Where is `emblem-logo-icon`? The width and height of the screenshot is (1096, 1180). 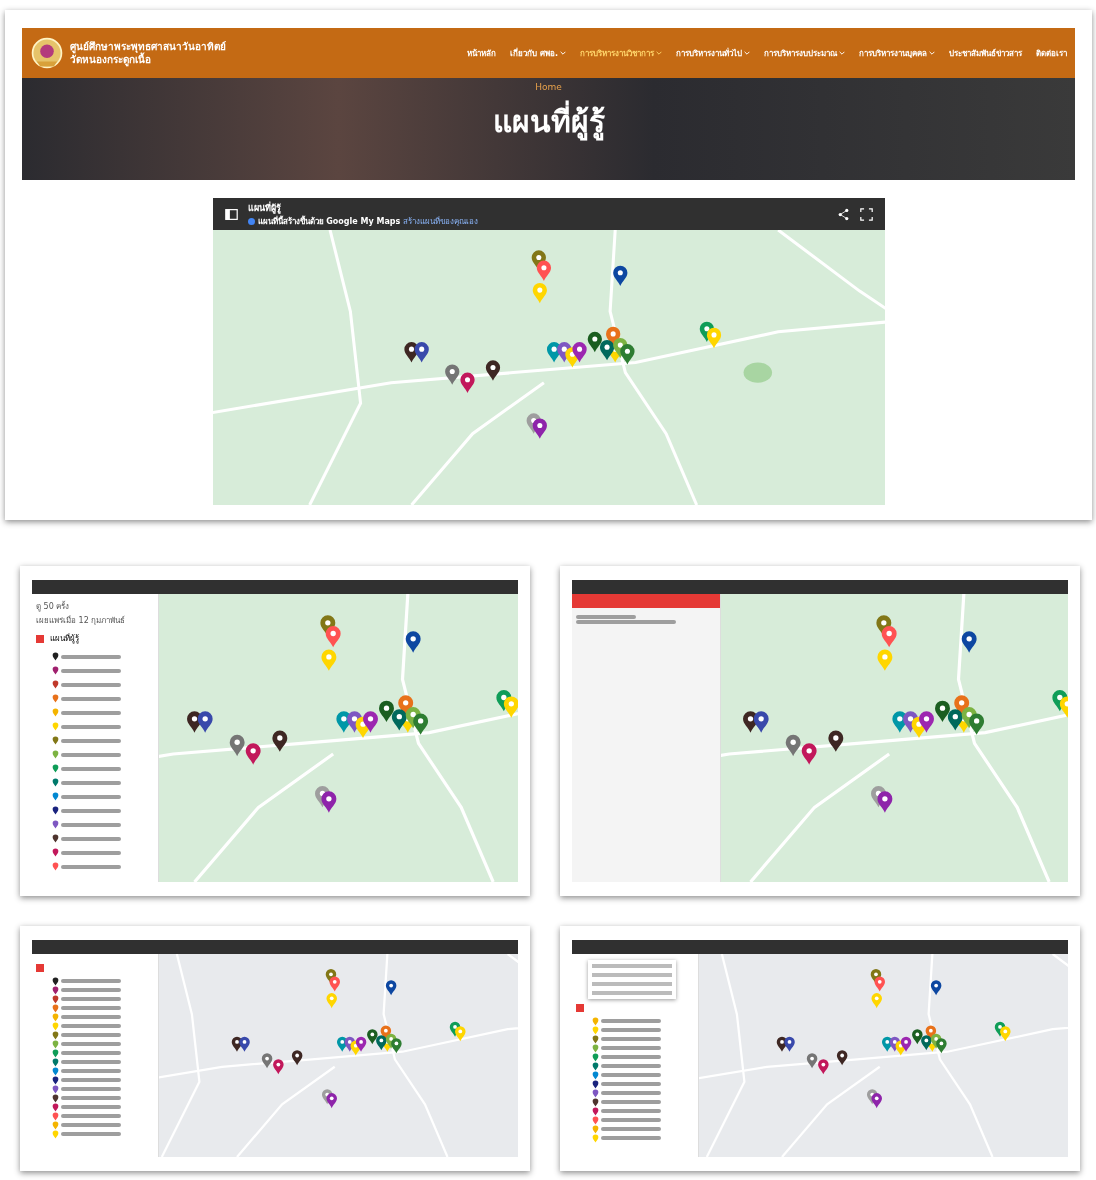
emblem-logo-icon is located at coordinates (47, 53).